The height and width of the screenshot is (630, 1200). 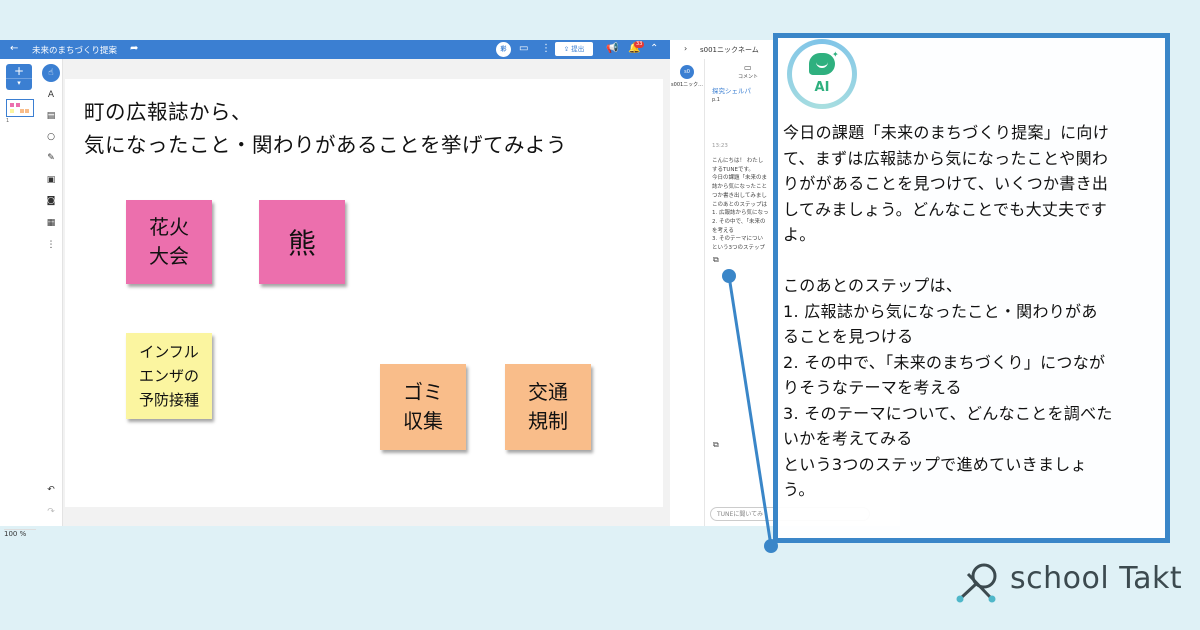 What do you see at coordinates (740, 213) in the screenshot?
I see `preview-line: 1. 広報誌から気になっ` at bounding box center [740, 213].